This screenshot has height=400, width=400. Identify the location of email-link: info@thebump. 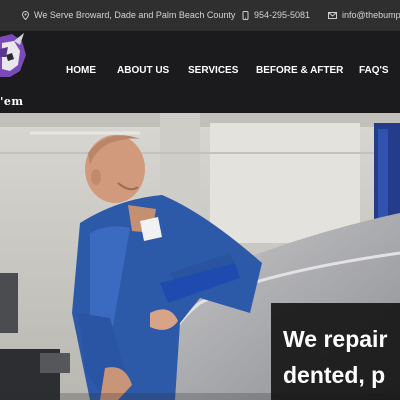
(364, 15).